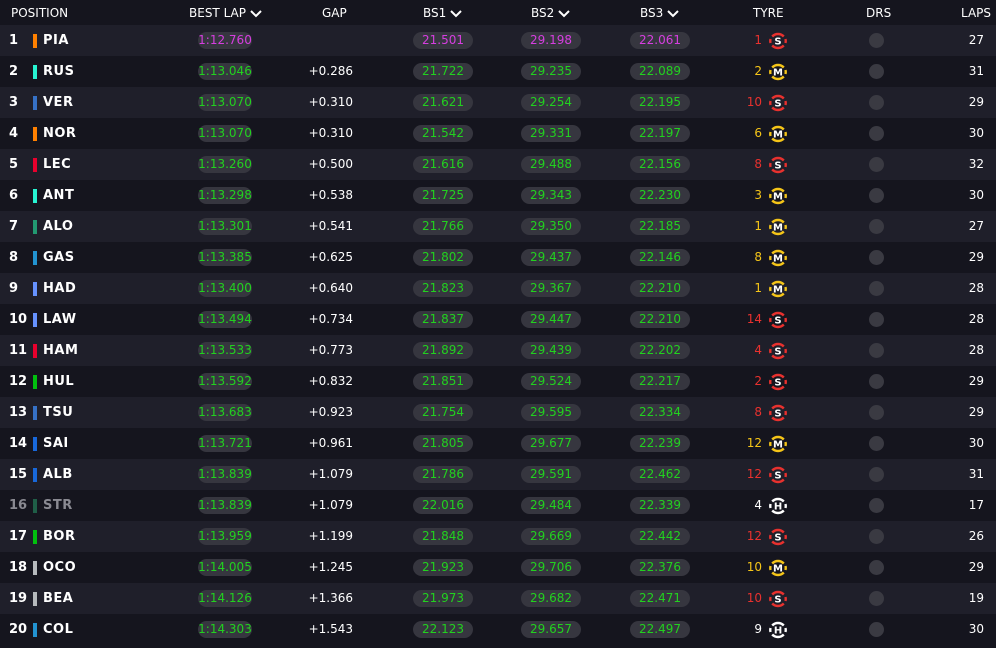  I want to click on bs3-time: 22.239, so click(660, 443).